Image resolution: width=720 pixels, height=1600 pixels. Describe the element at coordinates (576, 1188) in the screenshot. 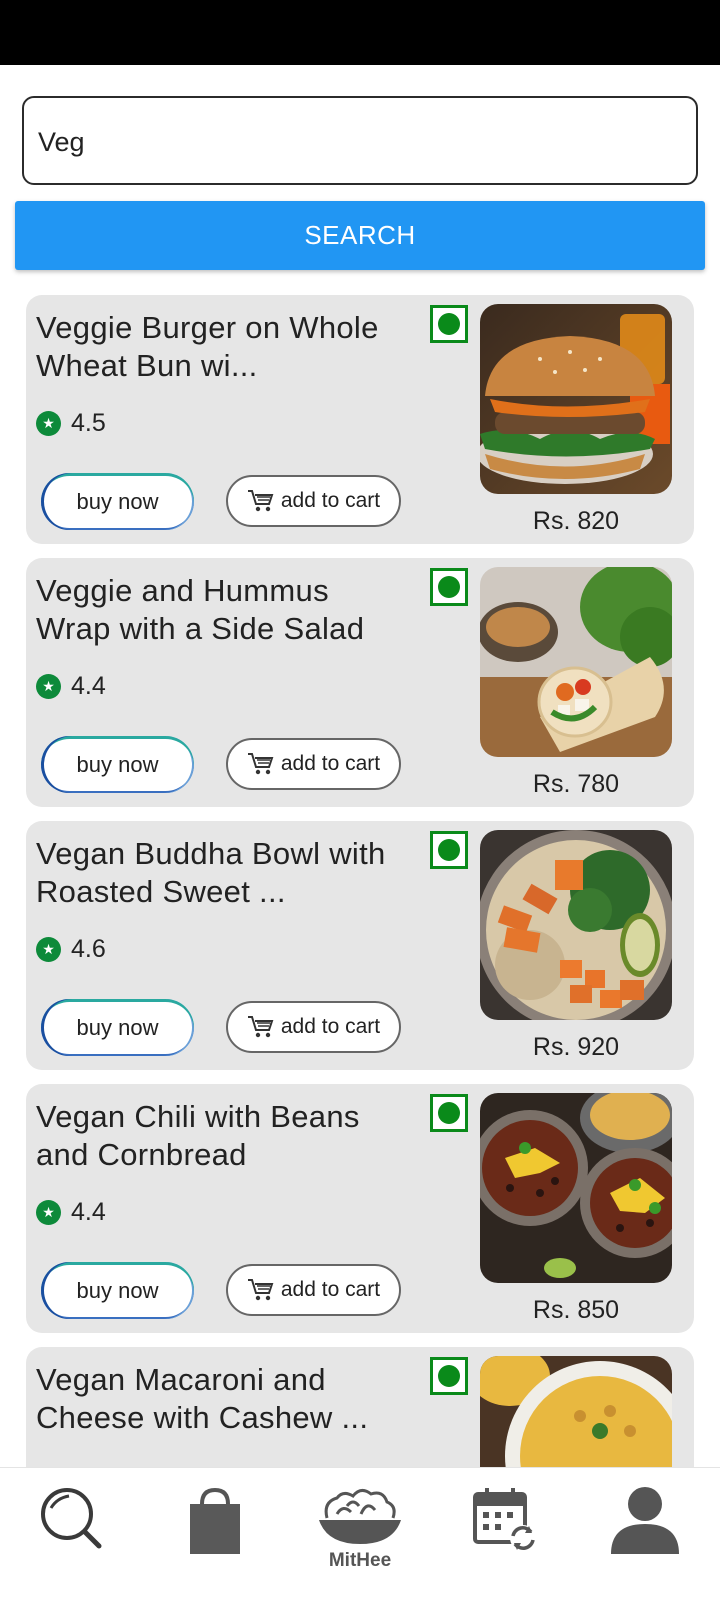

I see `vegan-chili-image` at that location.